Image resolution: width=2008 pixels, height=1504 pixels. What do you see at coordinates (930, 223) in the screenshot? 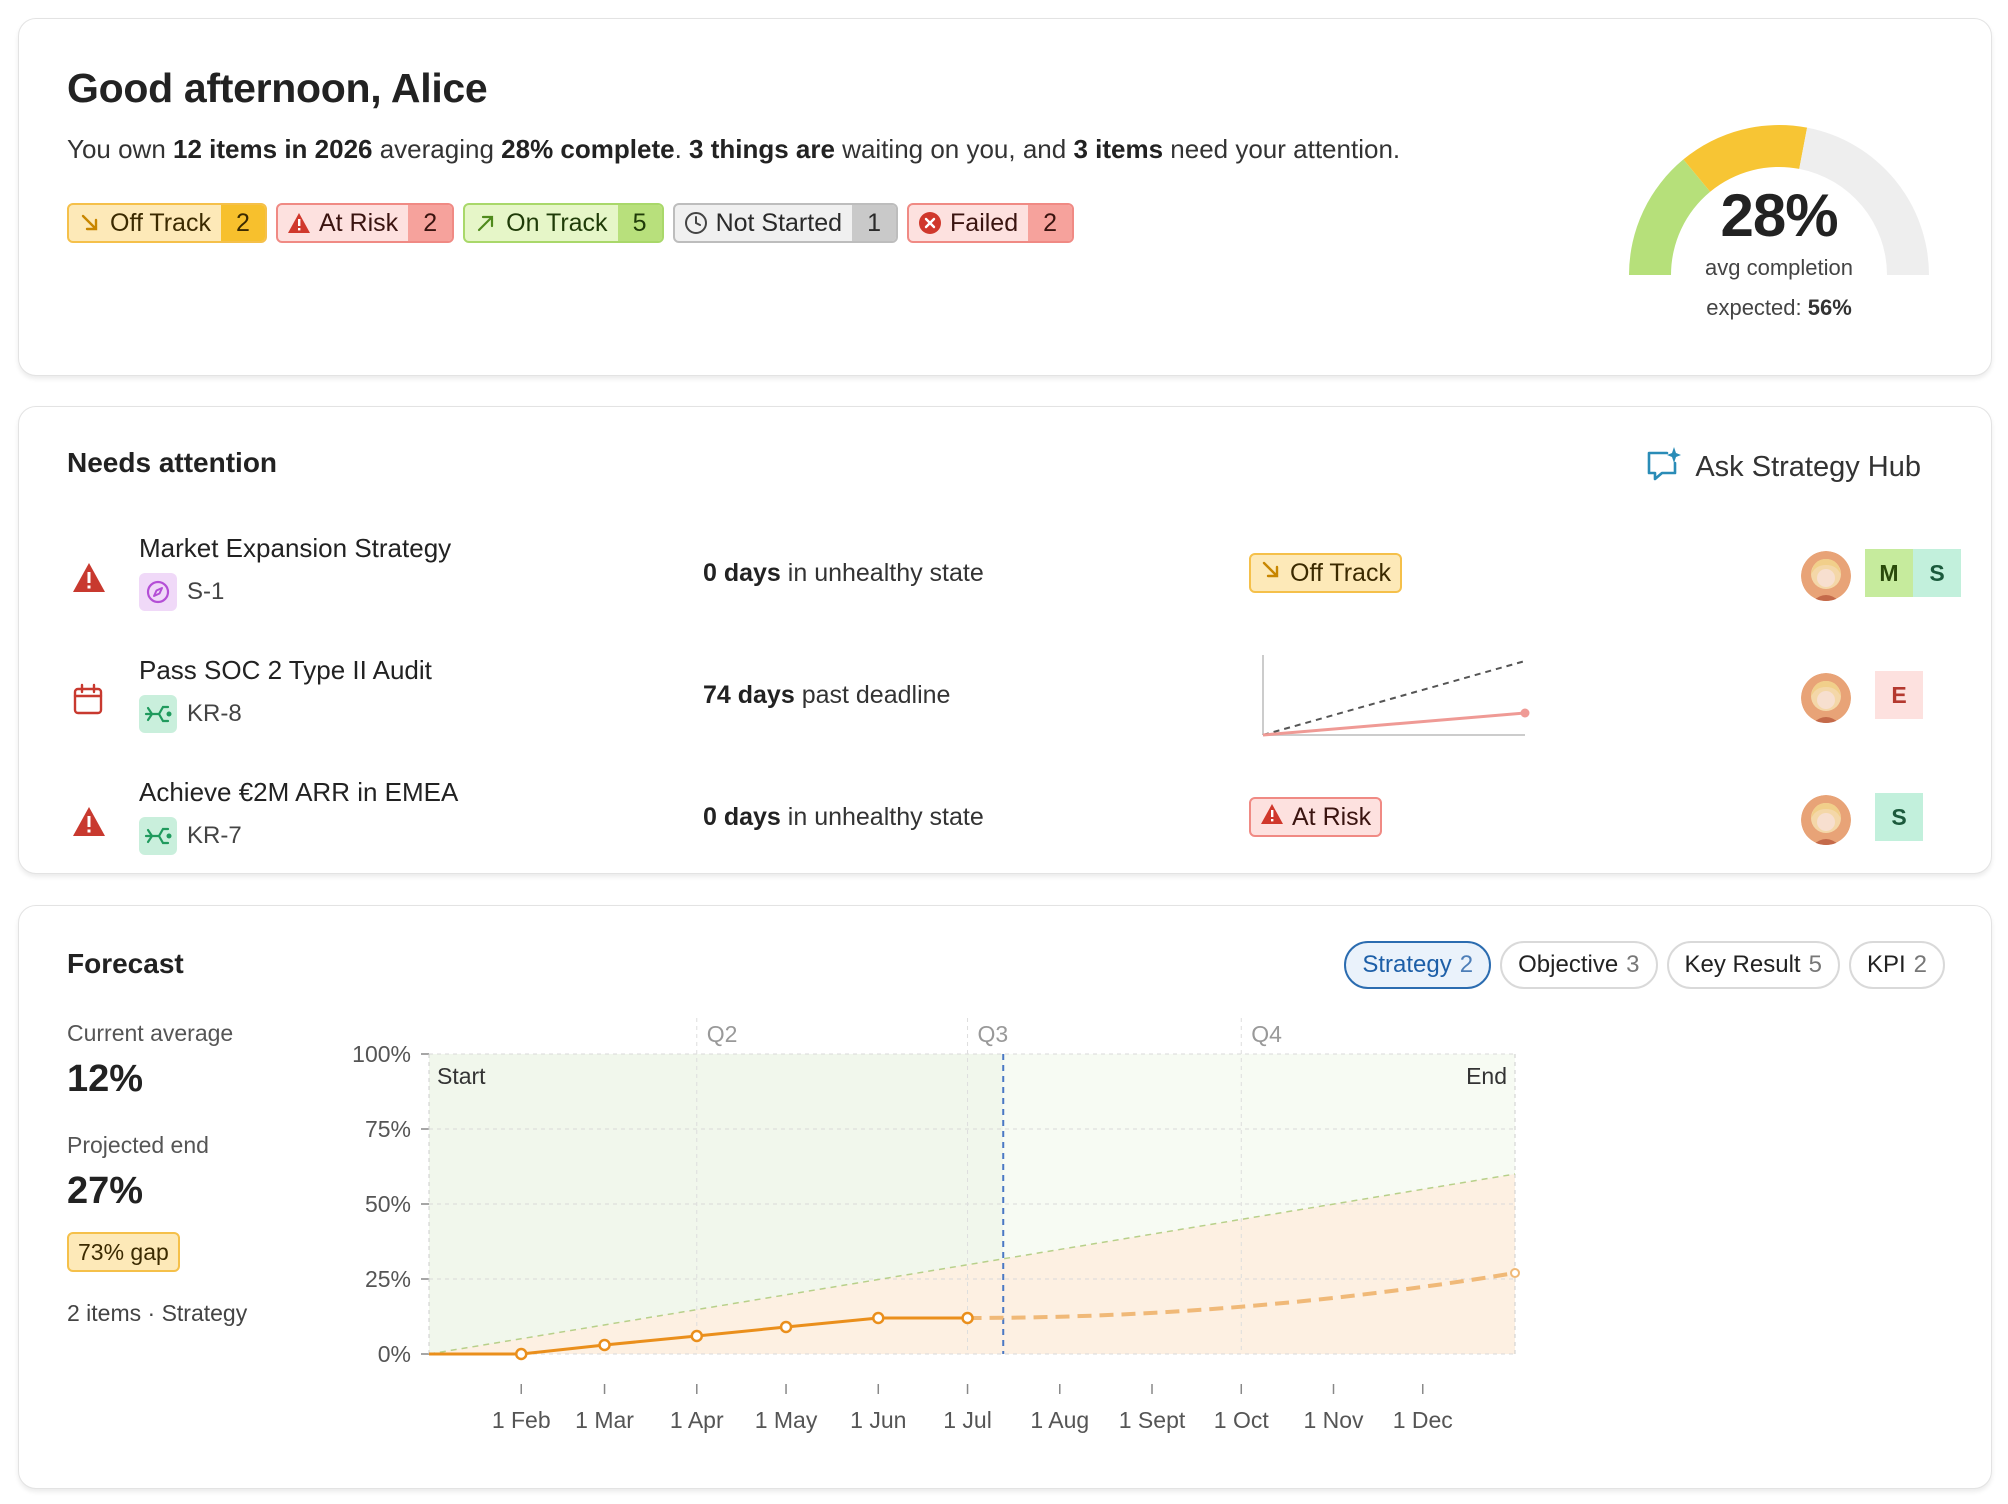
I see `x-circle-icon` at bounding box center [930, 223].